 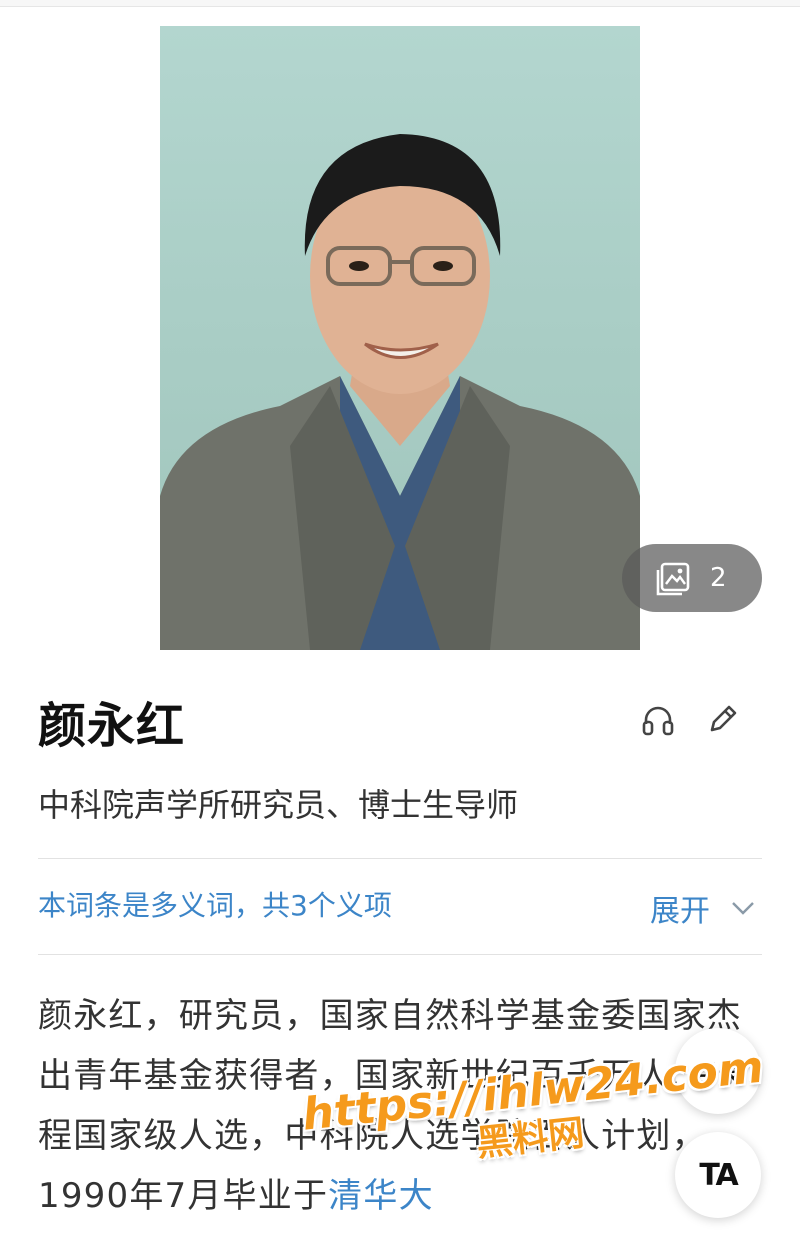 What do you see at coordinates (112, 726) in the screenshot?
I see `page-title: 颜永红` at bounding box center [112, 726].